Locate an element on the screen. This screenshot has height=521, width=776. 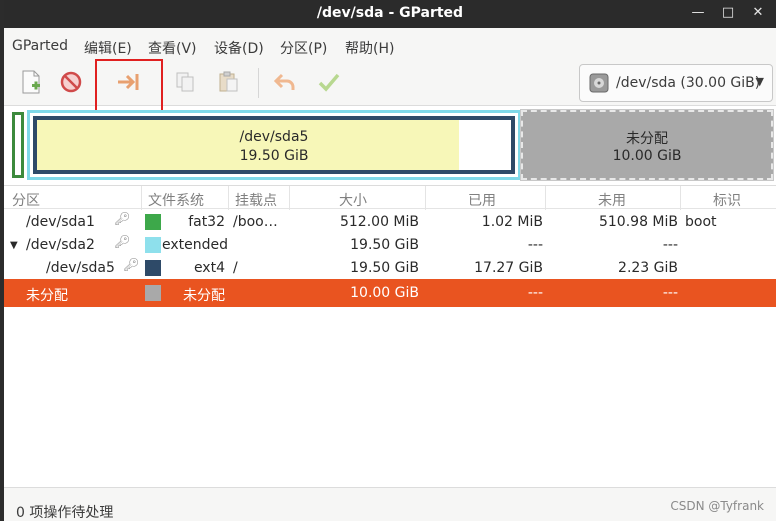
unallocated-map-name: 未分配 is located at coordinates (647, 139).